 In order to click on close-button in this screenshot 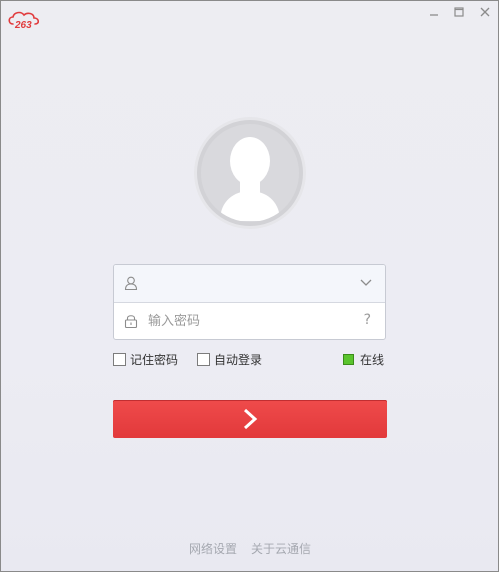, I will do `click(485, 12)`.